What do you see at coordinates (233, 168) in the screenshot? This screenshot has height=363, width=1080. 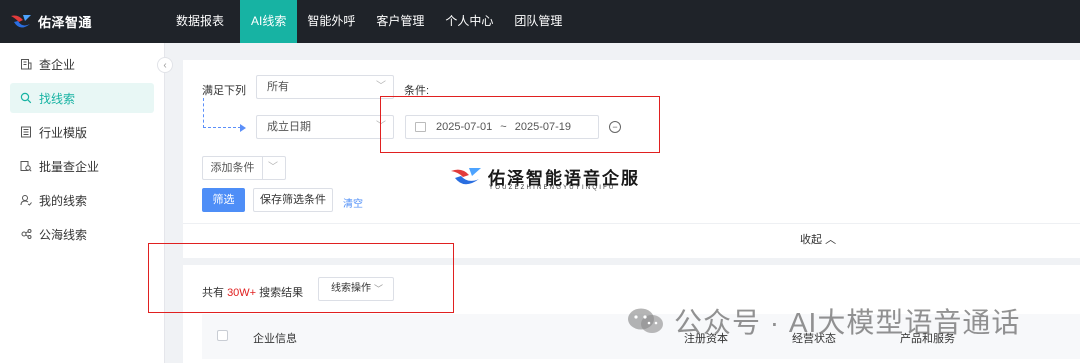 I see `add-condition-label: 添加条件` at bounding box center [233, 168].